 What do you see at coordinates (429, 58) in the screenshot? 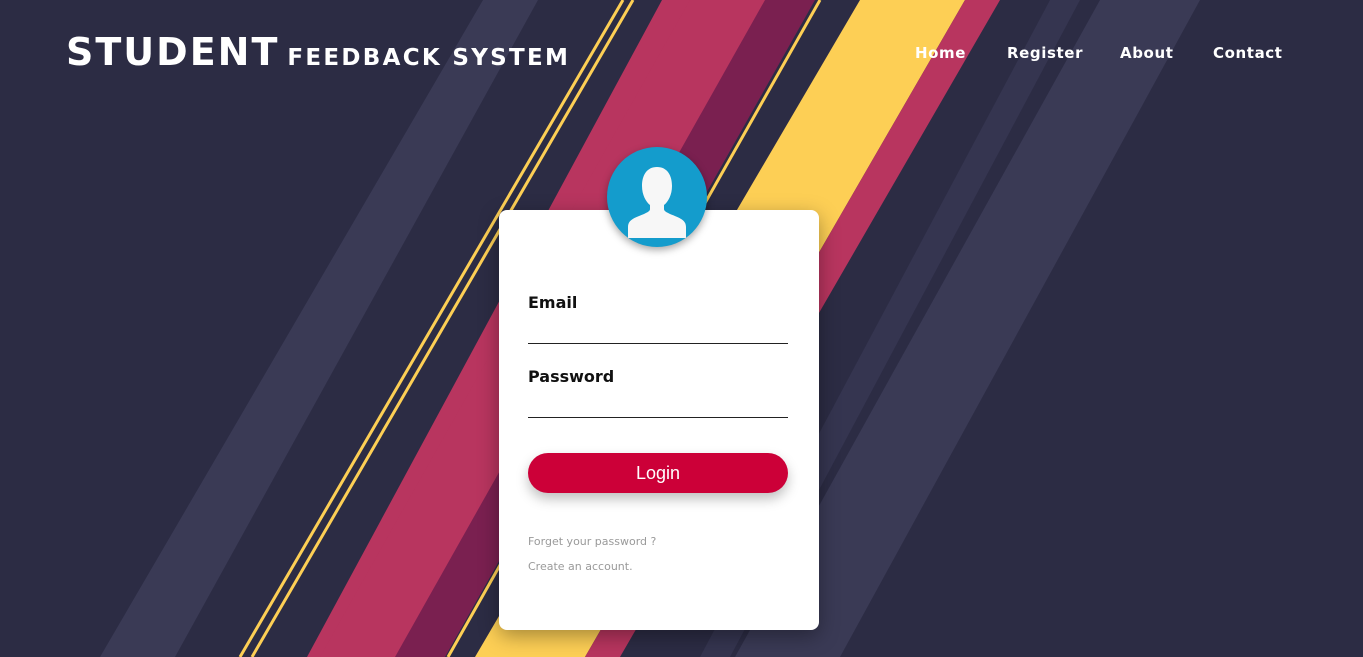
I see `brand-sub: FEEDBACK SYSTEM` at bounding box center [429, 58].